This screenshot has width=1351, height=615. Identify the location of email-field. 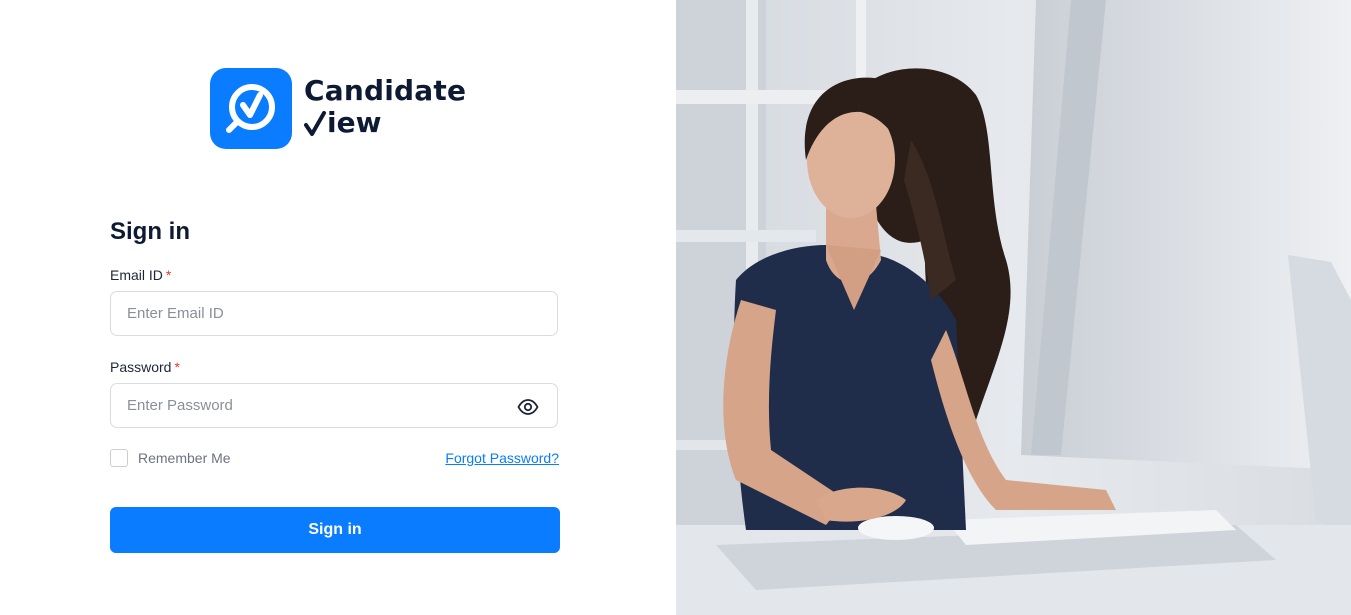
(334, 313).